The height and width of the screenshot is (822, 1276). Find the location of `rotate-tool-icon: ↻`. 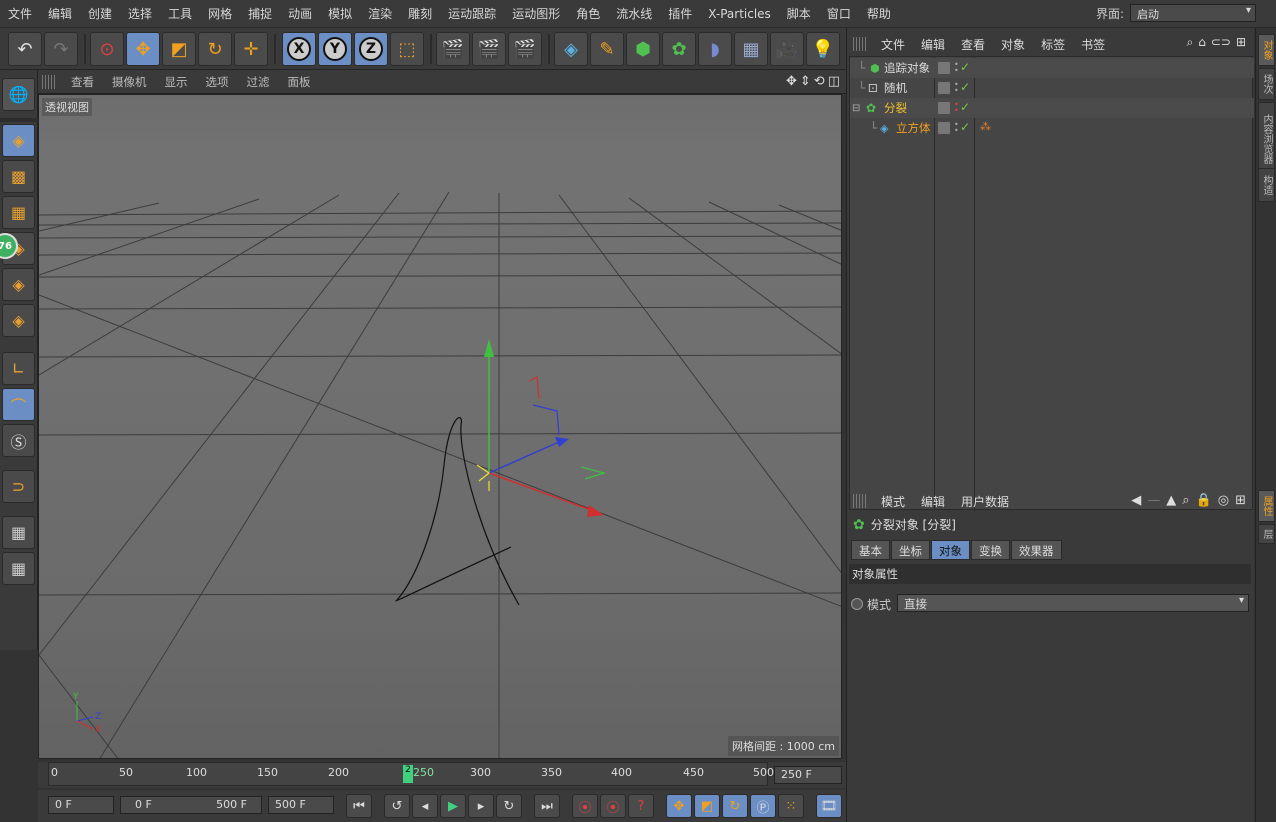

rotate-tool-icon: ↻ is located at coordinates (215, 49).